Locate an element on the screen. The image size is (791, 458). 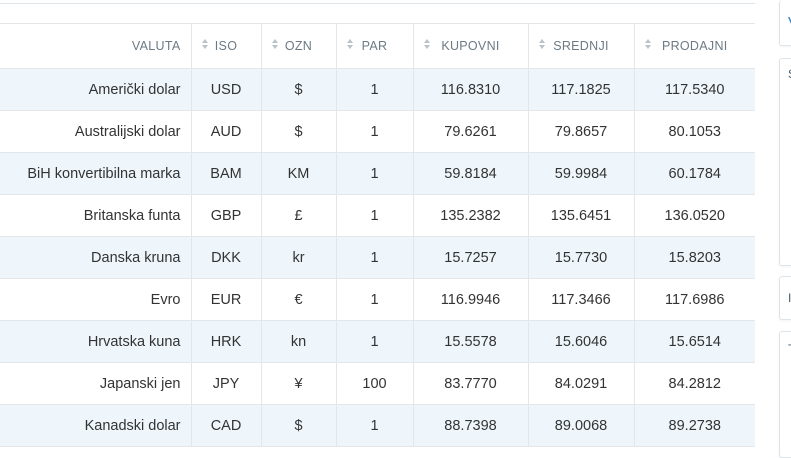
column-header-par: PAR is located at coordinates (374, 46).